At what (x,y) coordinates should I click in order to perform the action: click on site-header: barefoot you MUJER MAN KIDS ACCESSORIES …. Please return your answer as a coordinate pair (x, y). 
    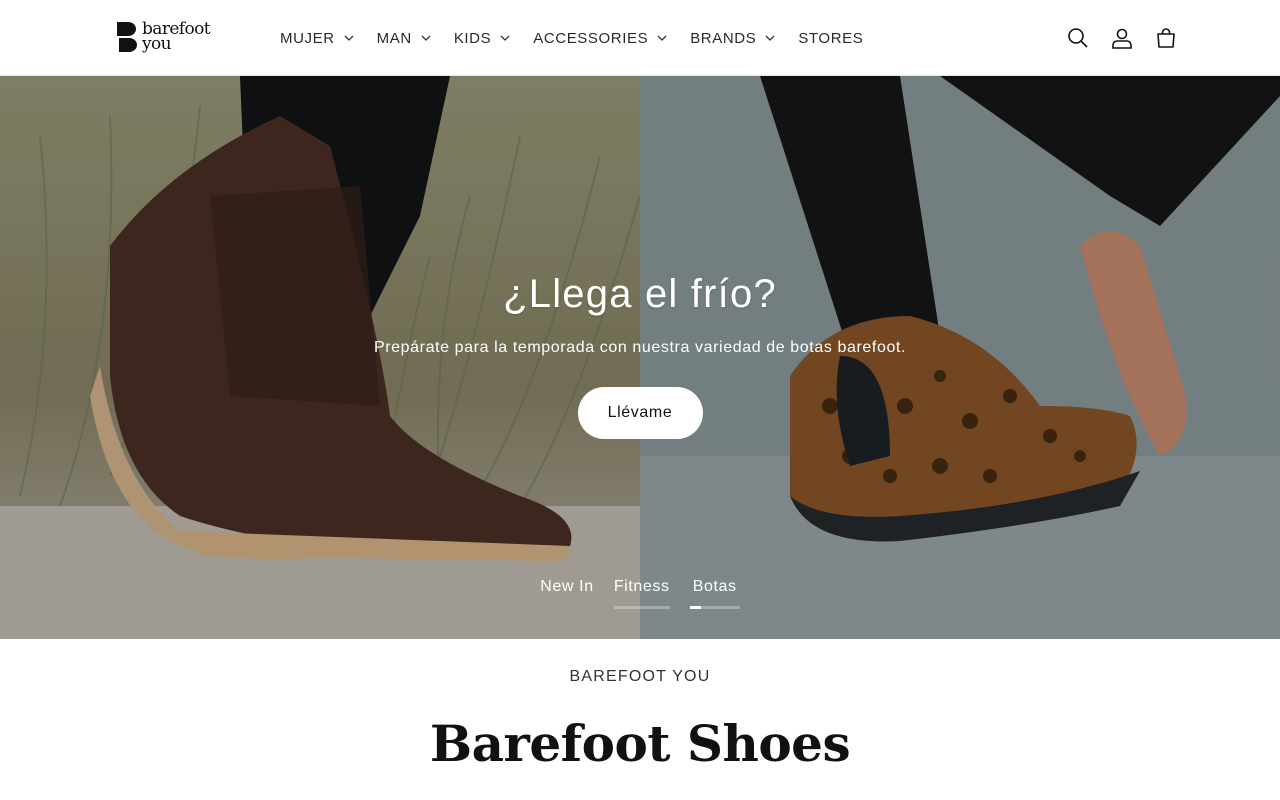
    Looking at the image, I should click on (640, 38).